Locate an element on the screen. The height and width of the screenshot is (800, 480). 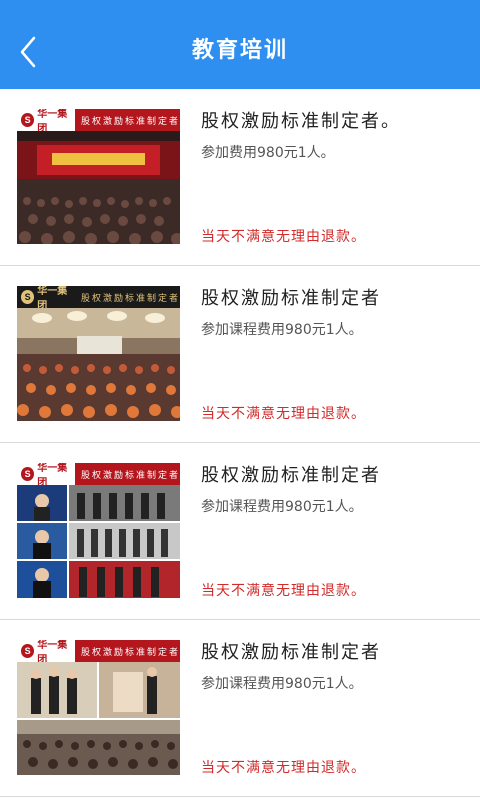
app-header: 教育培训 is located at coordinates (240, 44).